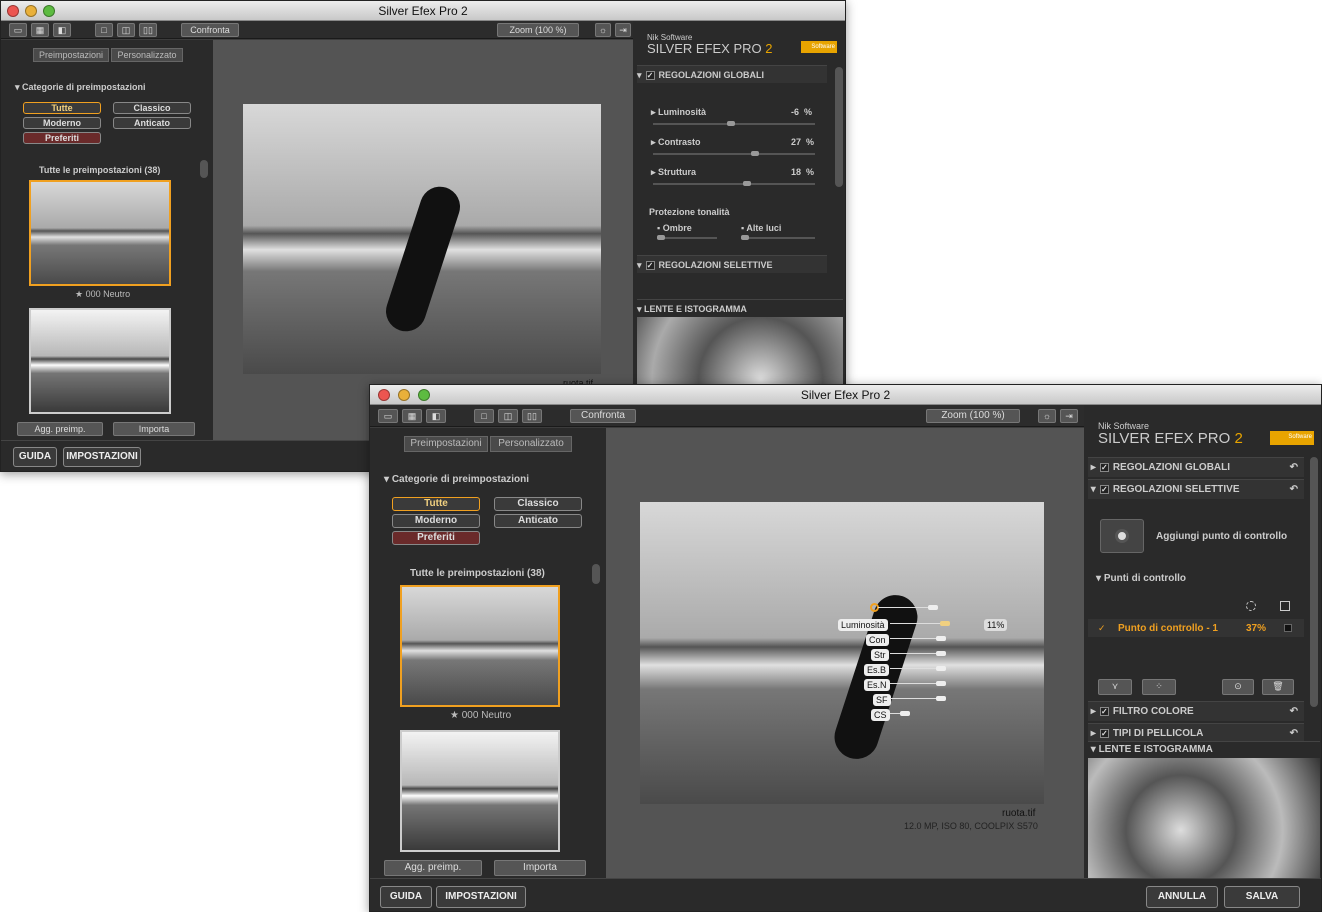 The width and height of the screenshot is (1322, 912). Describe the element at coordinates (35, 457) in the screenshot. I see `guida-button: GUIDA` at that location.